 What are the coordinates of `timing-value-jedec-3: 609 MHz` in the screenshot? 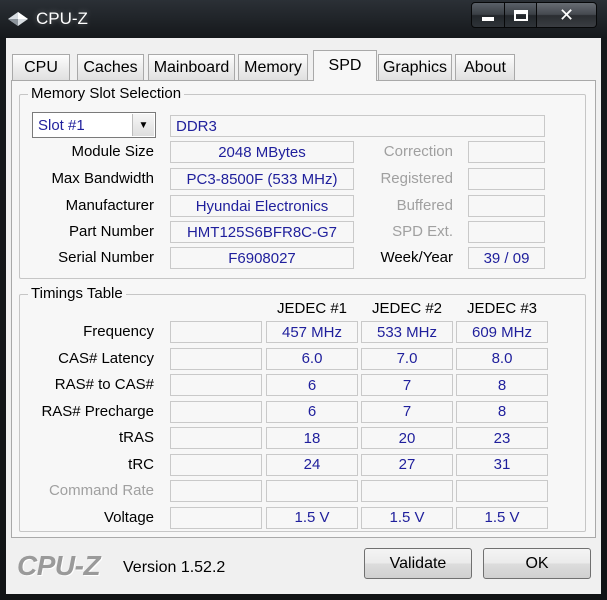 It's located at (502, 332).